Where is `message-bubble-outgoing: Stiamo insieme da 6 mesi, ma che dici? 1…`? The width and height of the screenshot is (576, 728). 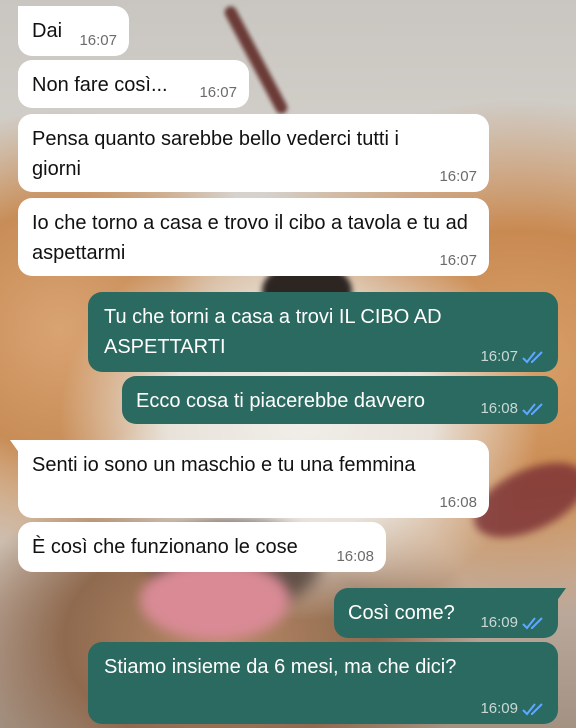 message-bubble-outgoing: Stiamo insieme da 6 mesi, ma che dici? 1… is located at coordinates (323, 683).